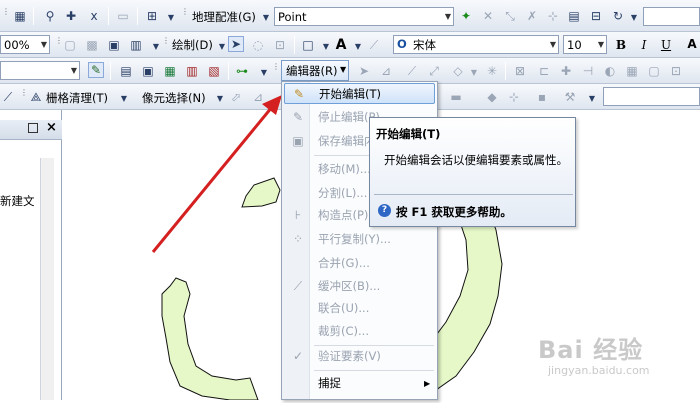 This screenshot has height=403, width=700. Describe the element at coordinates (298, 141) in the screenshot. I see `save-icon: ▣` at that location.